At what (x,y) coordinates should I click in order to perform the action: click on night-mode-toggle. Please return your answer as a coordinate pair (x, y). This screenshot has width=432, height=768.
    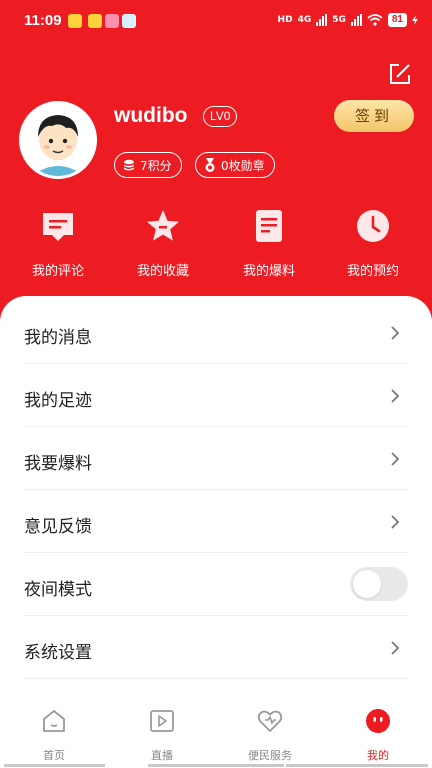
    Looking at the image, I should click on (379, 584).